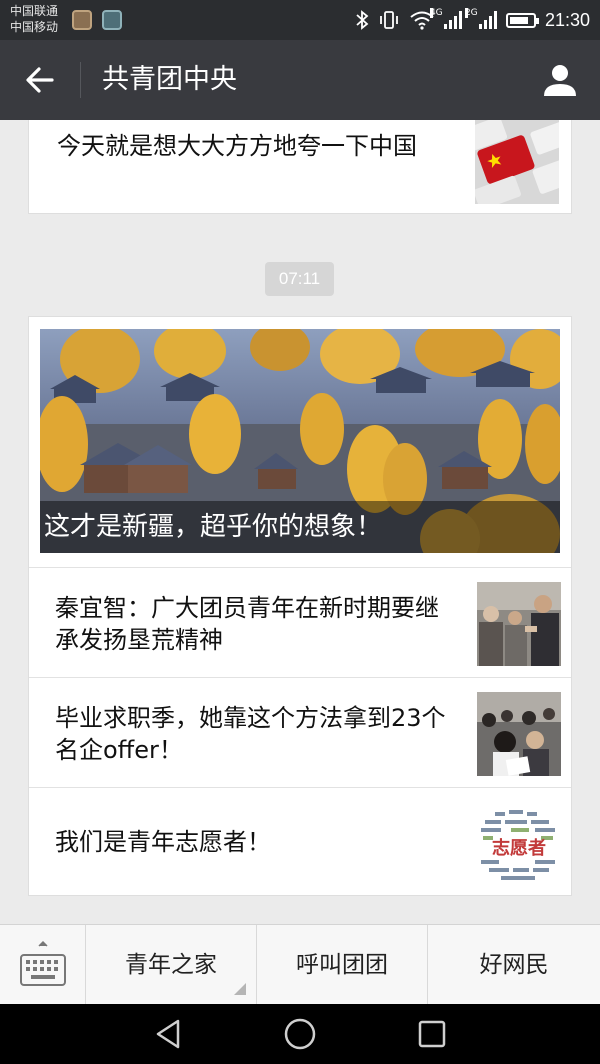 Image resolution: width=600 pixels, height=1064 pixels. I want to click on signal-icon: 4G, so click(445, 18).